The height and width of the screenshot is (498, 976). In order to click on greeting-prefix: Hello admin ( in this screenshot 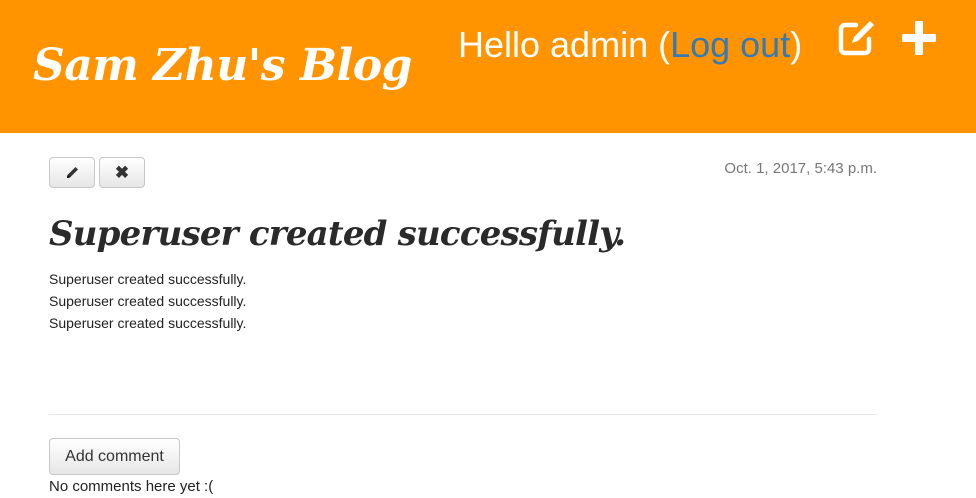, I will do `click(564, 44)`.